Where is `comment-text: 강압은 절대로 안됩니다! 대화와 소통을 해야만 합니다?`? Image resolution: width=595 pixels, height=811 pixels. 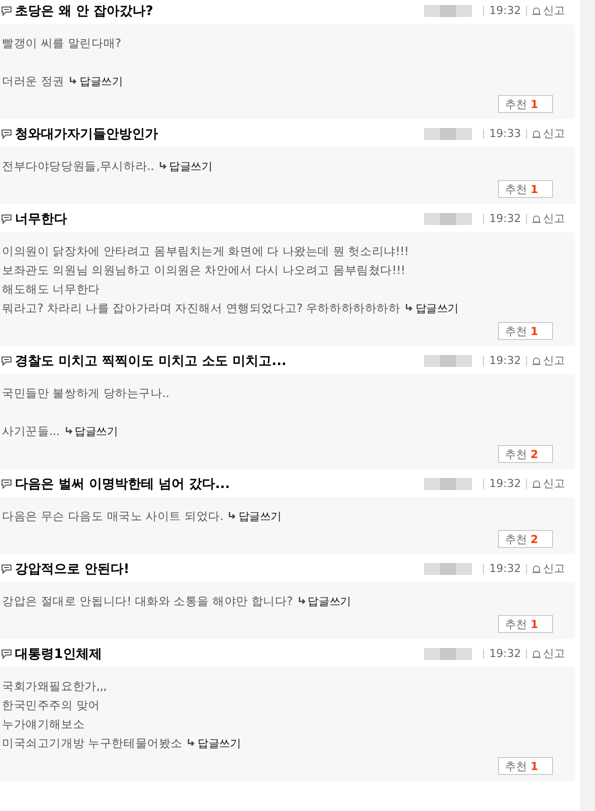 comment-text: 강압은 절대로 안됩니다! 대화와 소통을 해야만 합니다? is located at coordinates (147, 601).